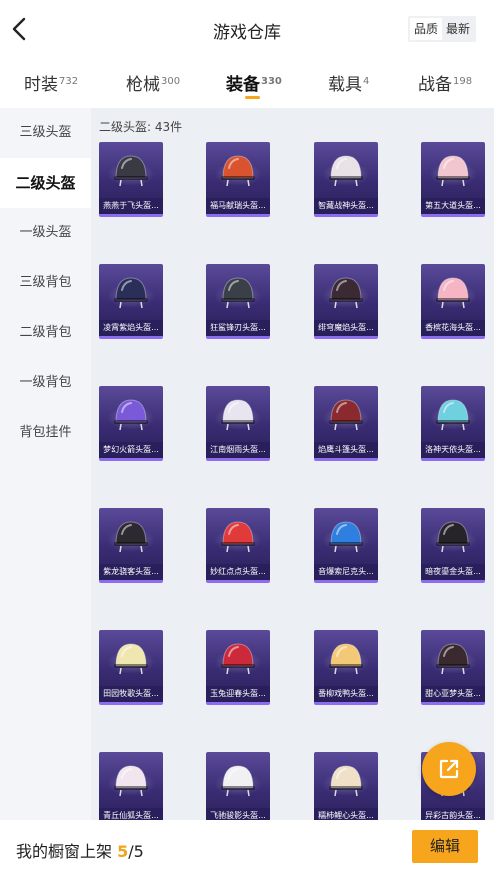  I want to click on edit-button: 编辑, so click(445, 846).